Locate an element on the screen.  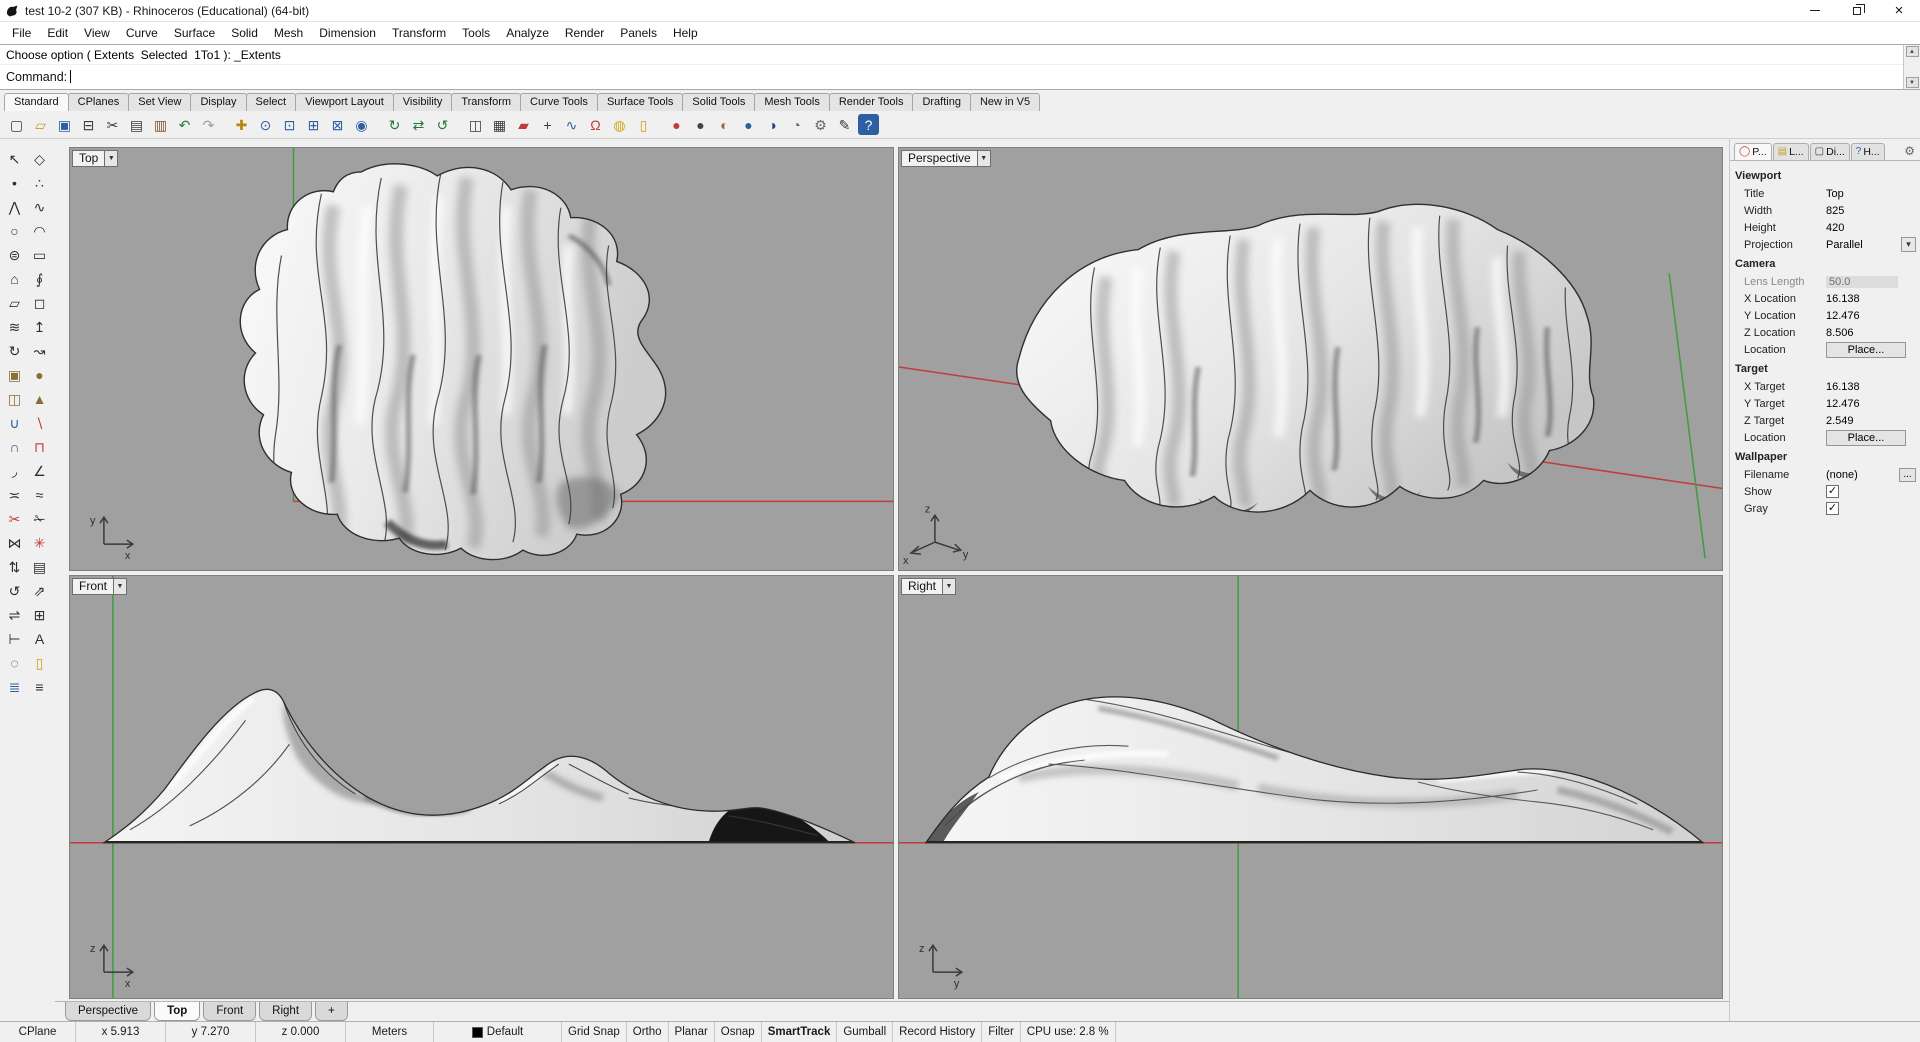
lock-icon: ▯ is located at coordinates (39, 662).